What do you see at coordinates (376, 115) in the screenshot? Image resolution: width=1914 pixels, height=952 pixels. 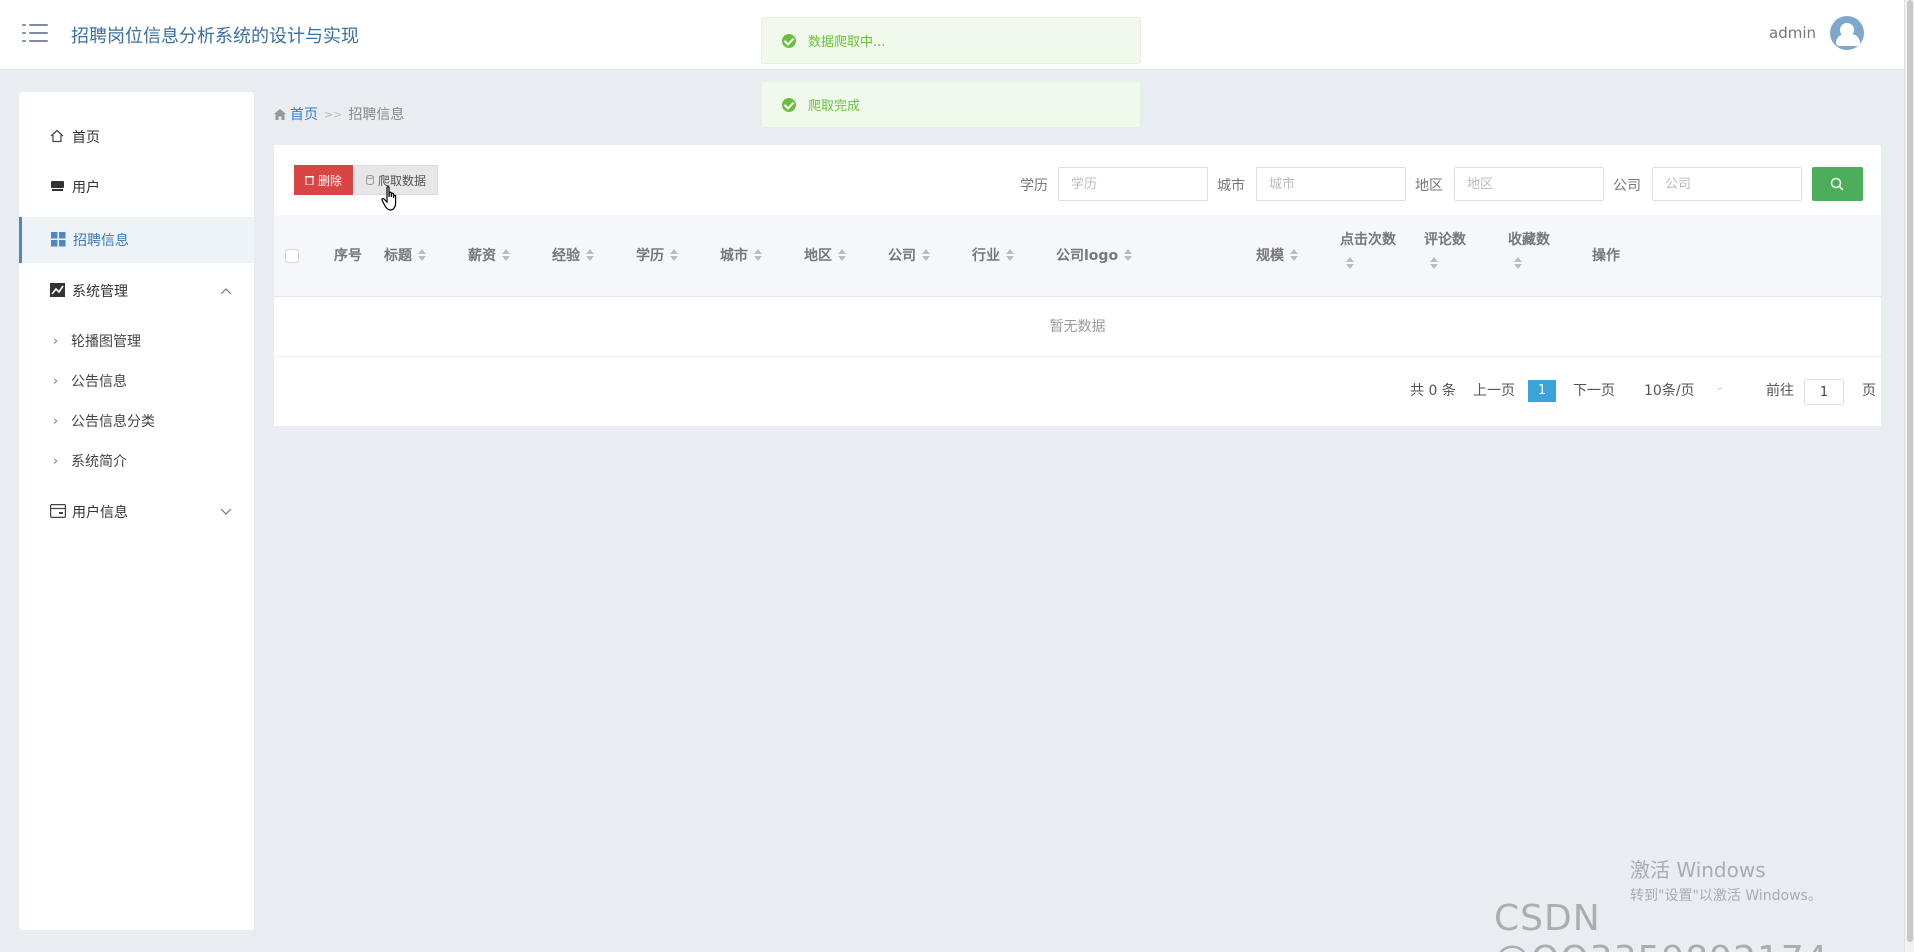 I see `breadcrumb-current: 招聘信息` at bounding box center [376, 115].